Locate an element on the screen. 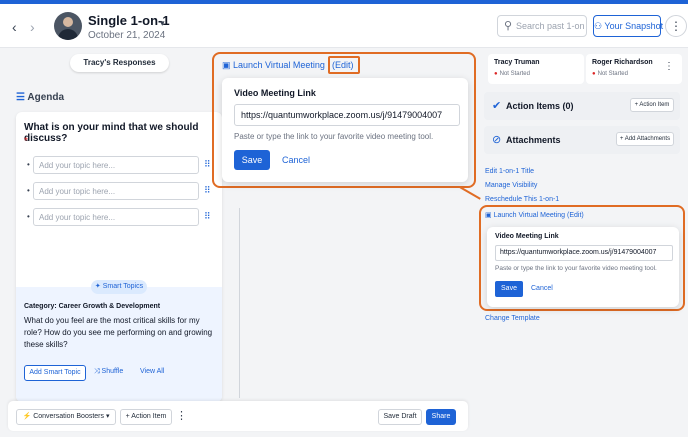  meeting-date: October 21, 2024 is located at coordinates (127, 35).